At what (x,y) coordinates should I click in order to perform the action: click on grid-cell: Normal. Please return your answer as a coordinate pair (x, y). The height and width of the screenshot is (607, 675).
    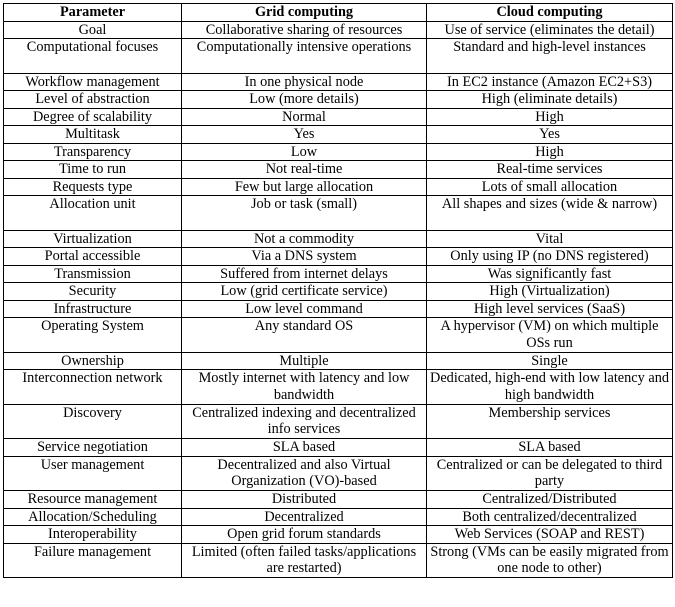
    Looking at the image, I should click on (304, 116).